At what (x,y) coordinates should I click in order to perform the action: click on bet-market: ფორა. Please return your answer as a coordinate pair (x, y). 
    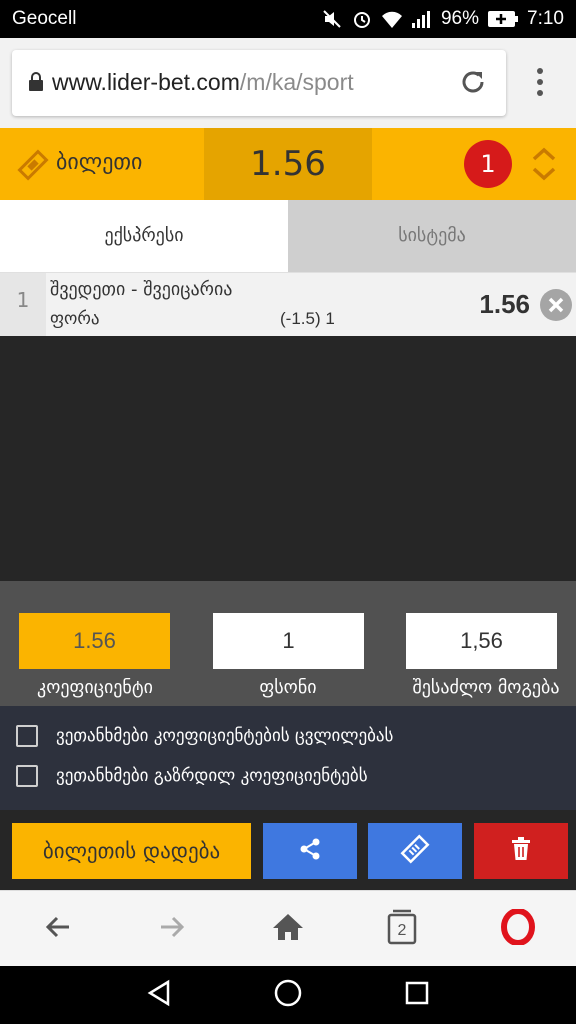
    Looking at the image, I should click on (75, 319).